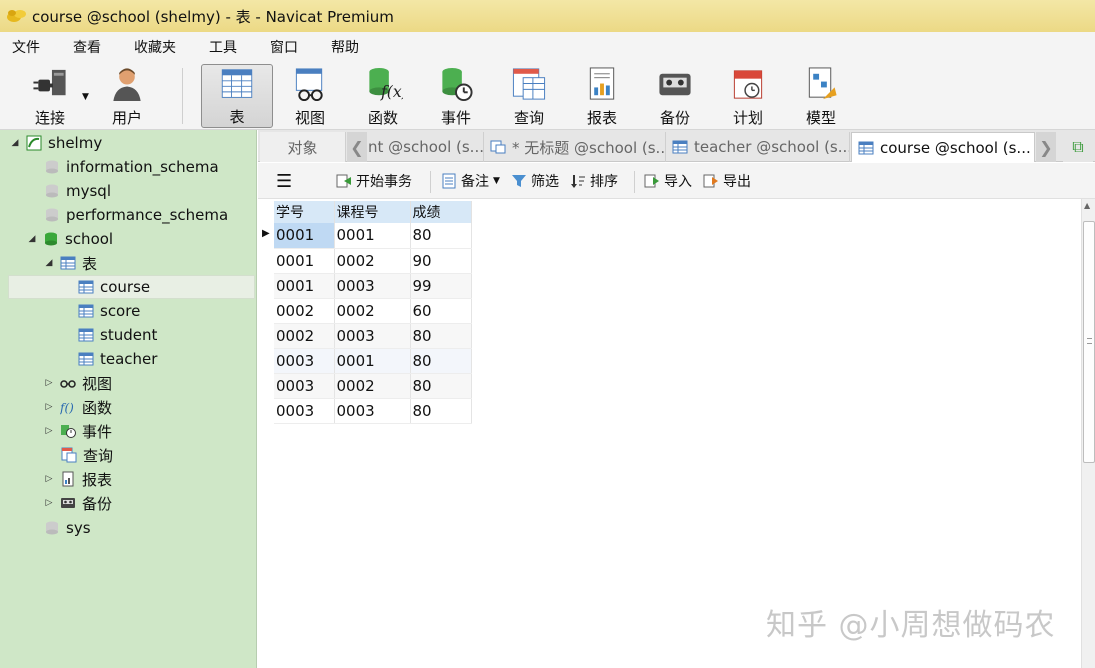 This screenshot has height=668, width=1095. I want to click on tab-scroll-right-icon: ❯, so click(1046, 147).